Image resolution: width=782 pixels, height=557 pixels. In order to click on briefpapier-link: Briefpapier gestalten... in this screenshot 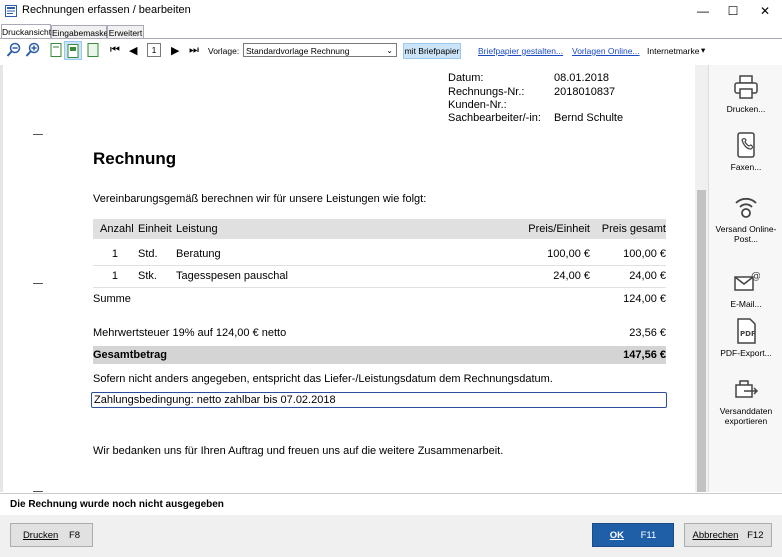, I will do `click(520, 51)`.